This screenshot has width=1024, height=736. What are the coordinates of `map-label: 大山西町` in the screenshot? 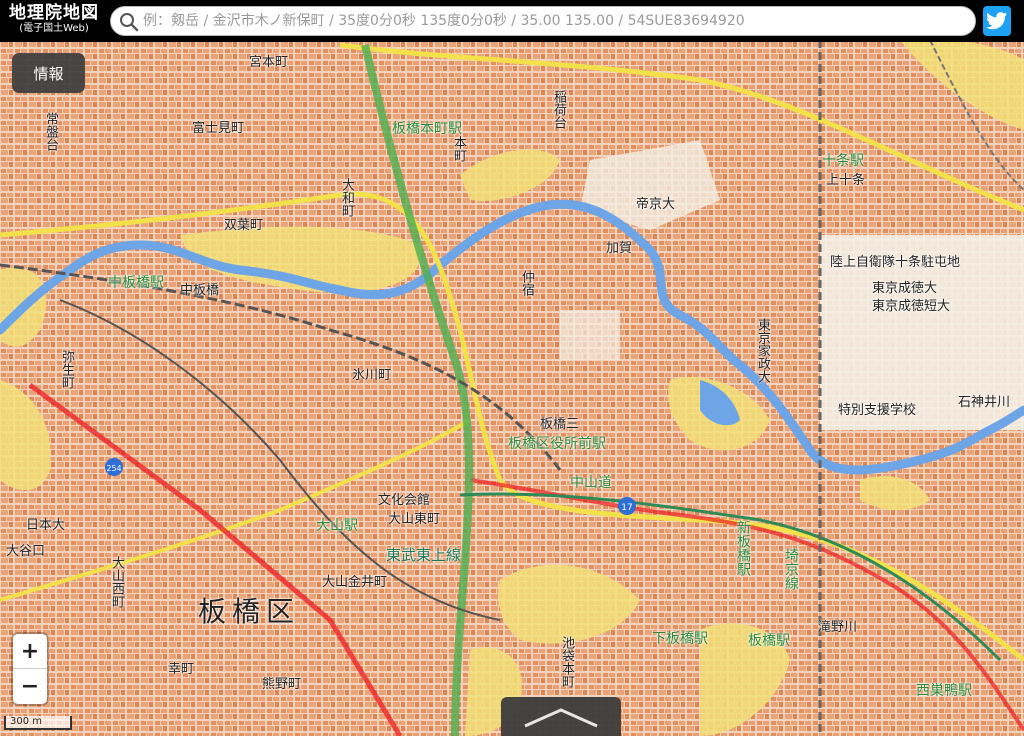 It's located at (116, 582).